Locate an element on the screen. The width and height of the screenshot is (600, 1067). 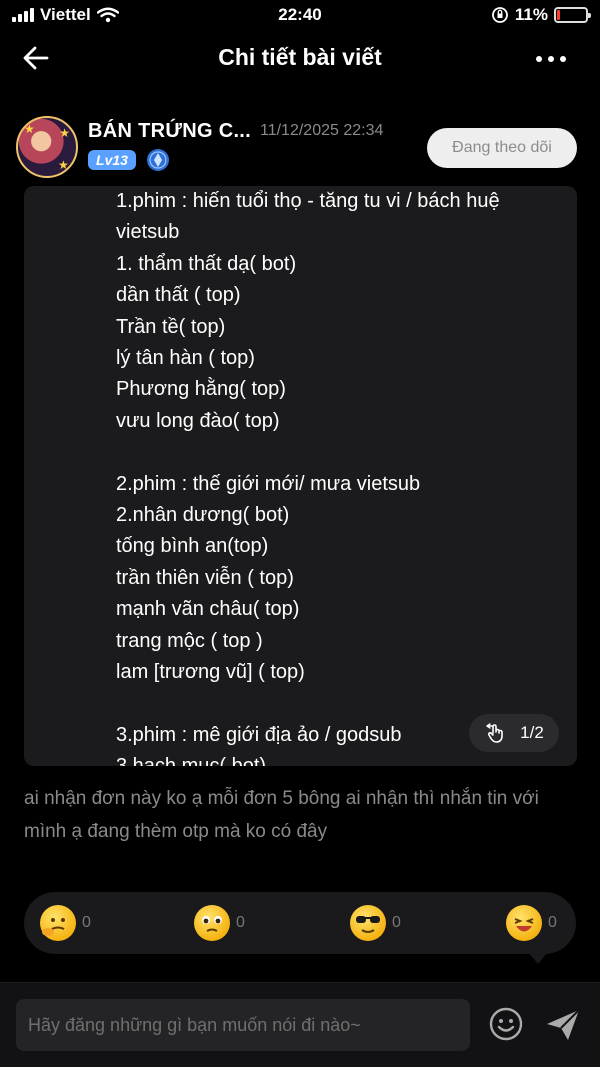
sunglasses-face-icon is located at coordinates (368, 923).